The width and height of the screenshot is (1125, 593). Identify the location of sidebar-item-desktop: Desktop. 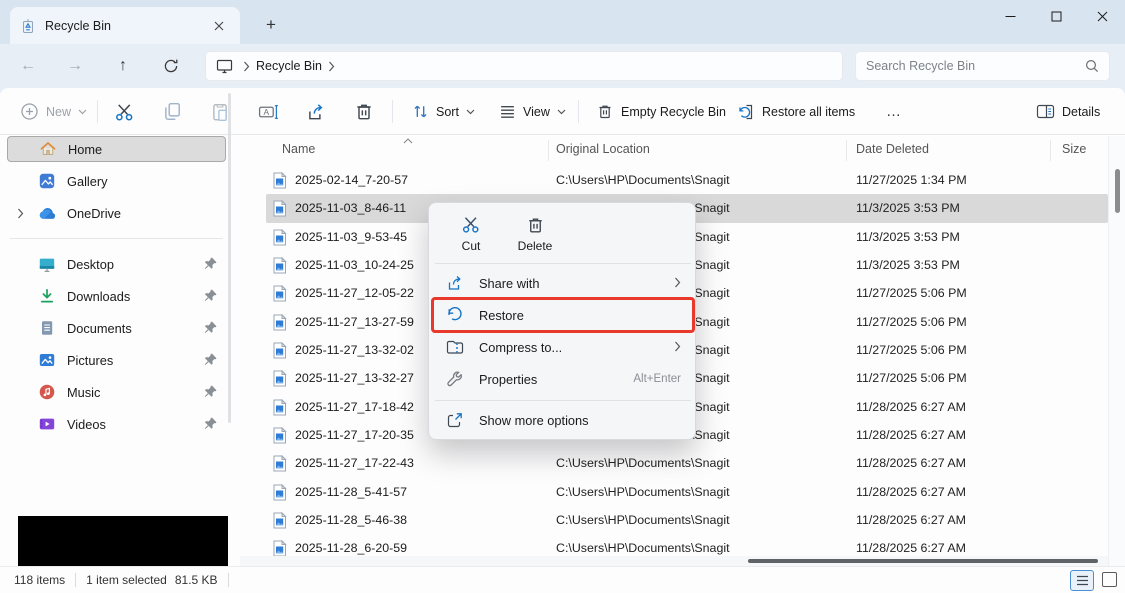
(116, 264).